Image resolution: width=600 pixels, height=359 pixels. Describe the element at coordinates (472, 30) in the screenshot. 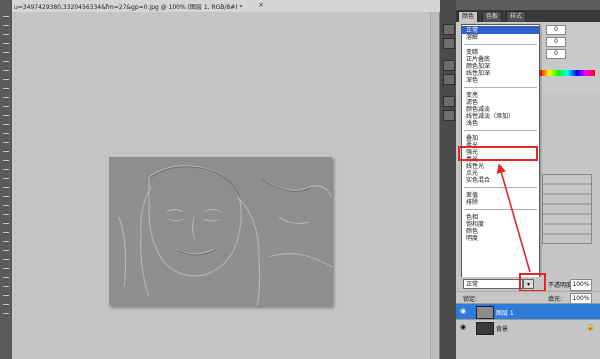

I see `blend-option: 正常` at that location.